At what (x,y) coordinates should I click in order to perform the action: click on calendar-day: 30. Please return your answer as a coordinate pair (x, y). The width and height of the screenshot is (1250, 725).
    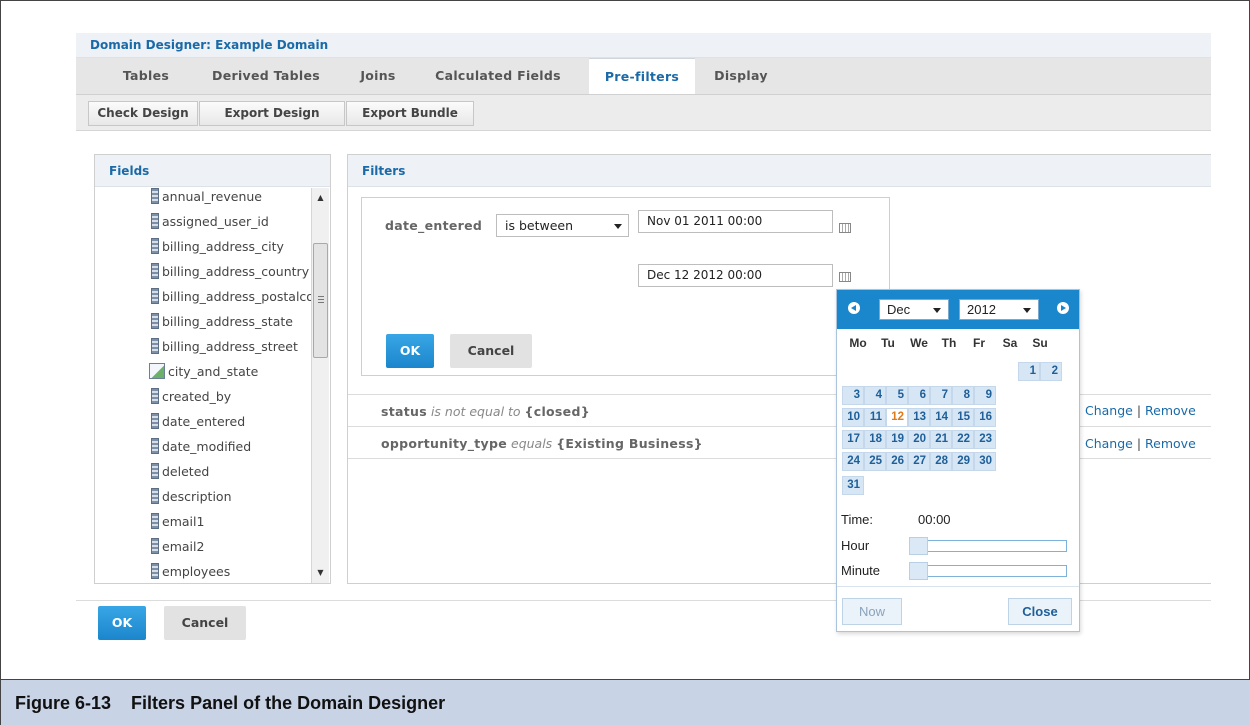
    Looking at the image, I should click on (985, 461).